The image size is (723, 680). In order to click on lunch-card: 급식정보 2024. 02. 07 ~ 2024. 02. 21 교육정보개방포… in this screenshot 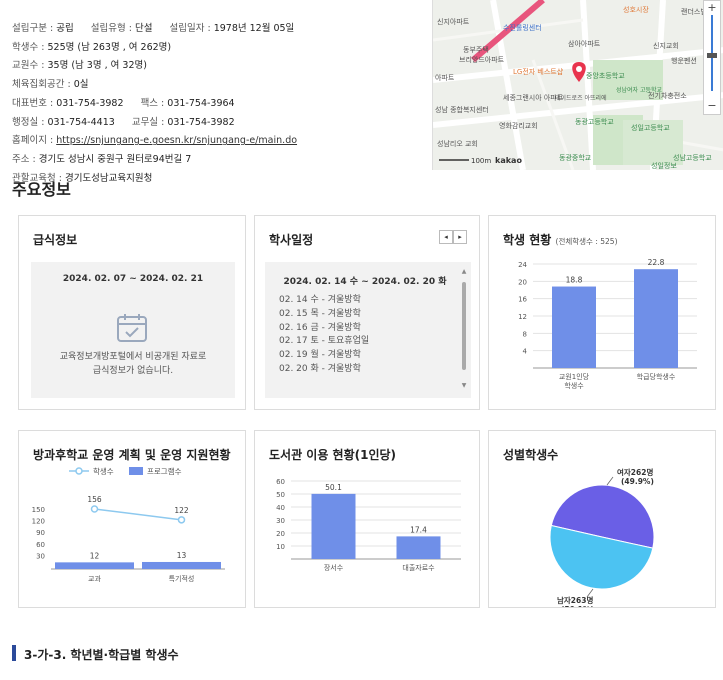, I will do `click(132, 312)`.